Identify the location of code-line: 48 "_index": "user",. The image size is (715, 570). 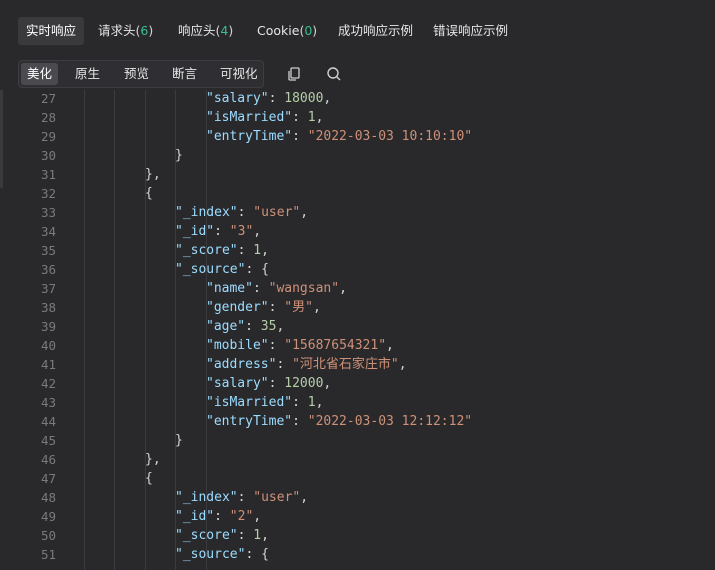
(357, 497).